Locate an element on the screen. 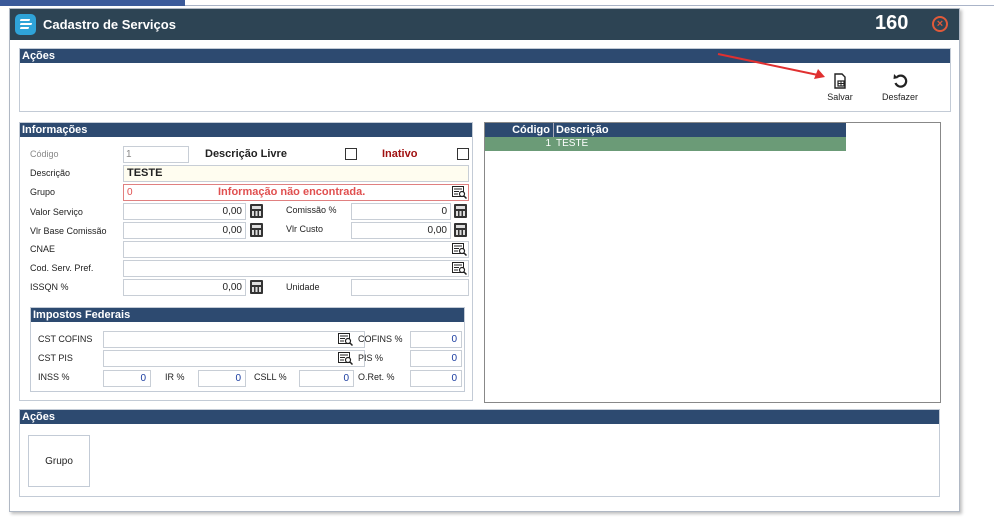 This screenshot has height=517, width=994. title-bar: Cadastro de Serviços 160 × is located at coordinates (484, 24).